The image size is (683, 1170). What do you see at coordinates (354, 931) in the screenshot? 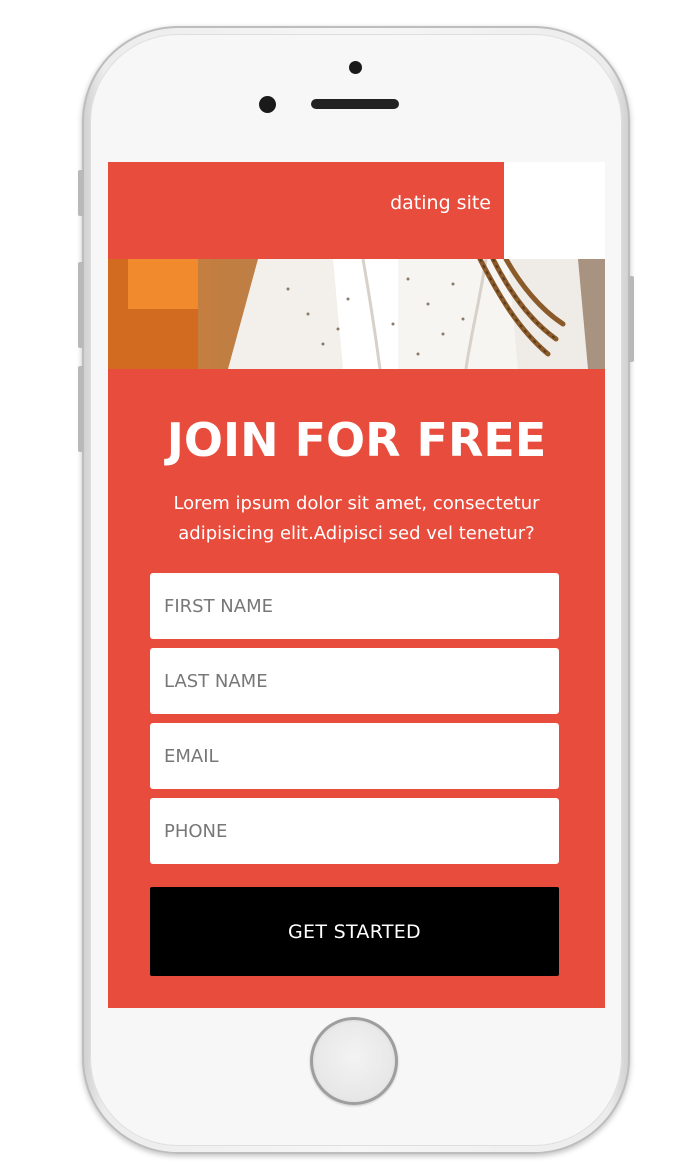
I see `get-started-button: GET STARTED` at bounding box center [354, 931].